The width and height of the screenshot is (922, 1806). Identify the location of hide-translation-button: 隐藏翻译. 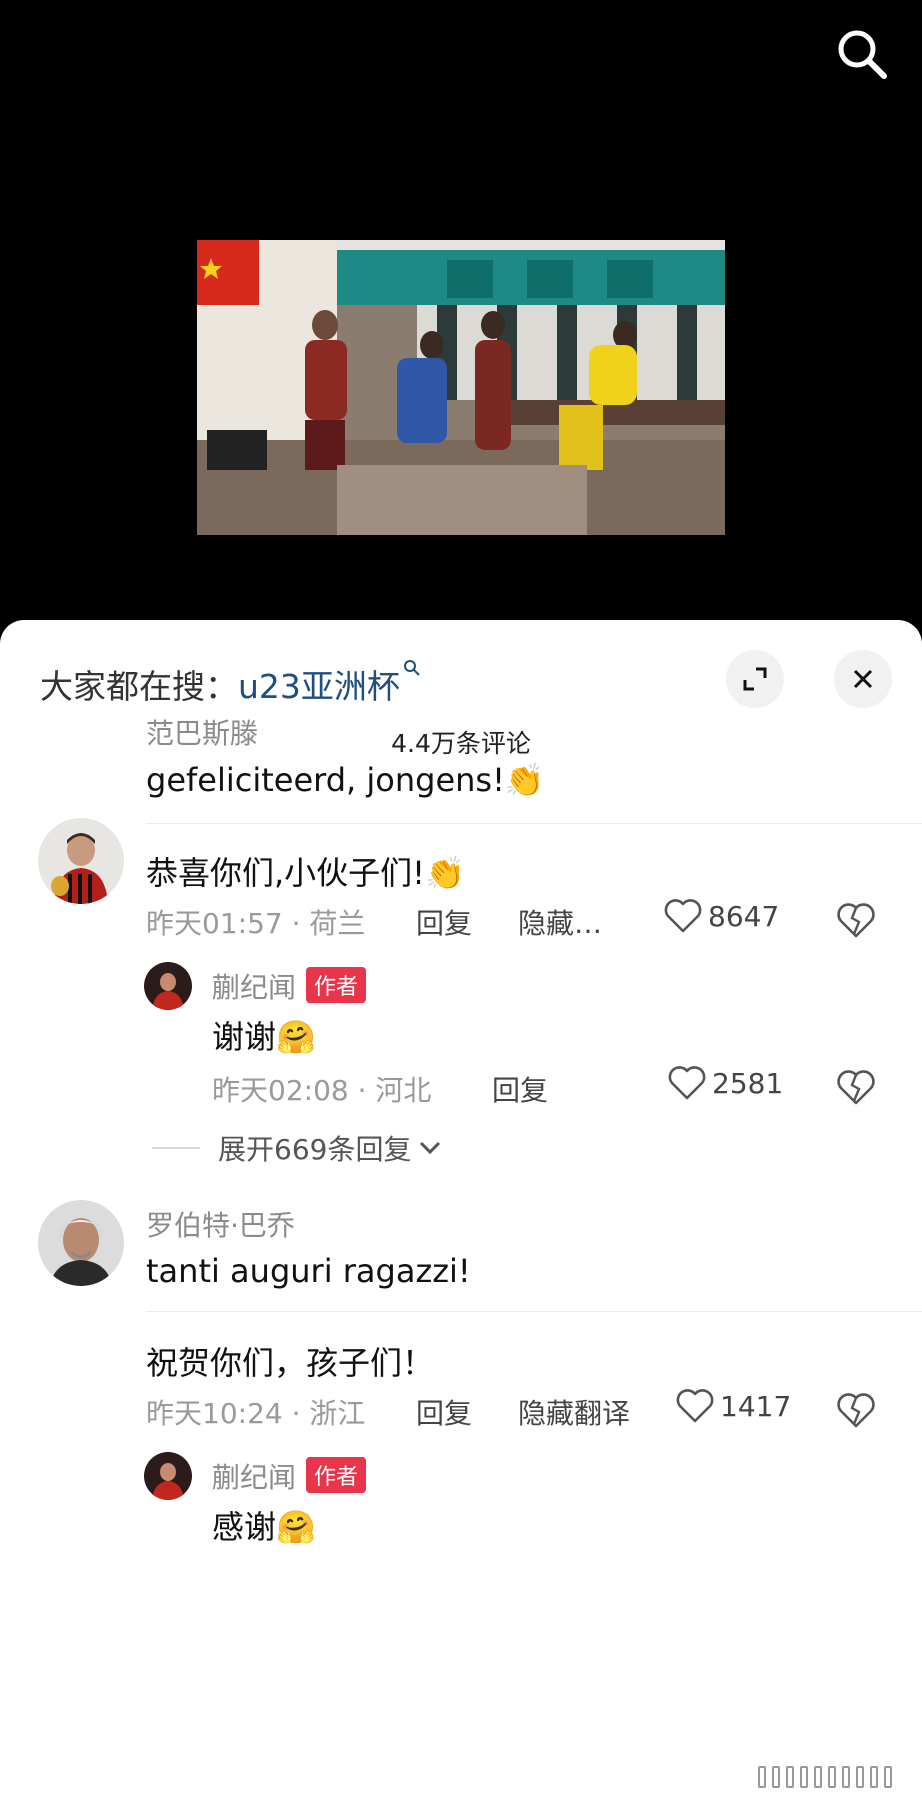
(574, 1412).